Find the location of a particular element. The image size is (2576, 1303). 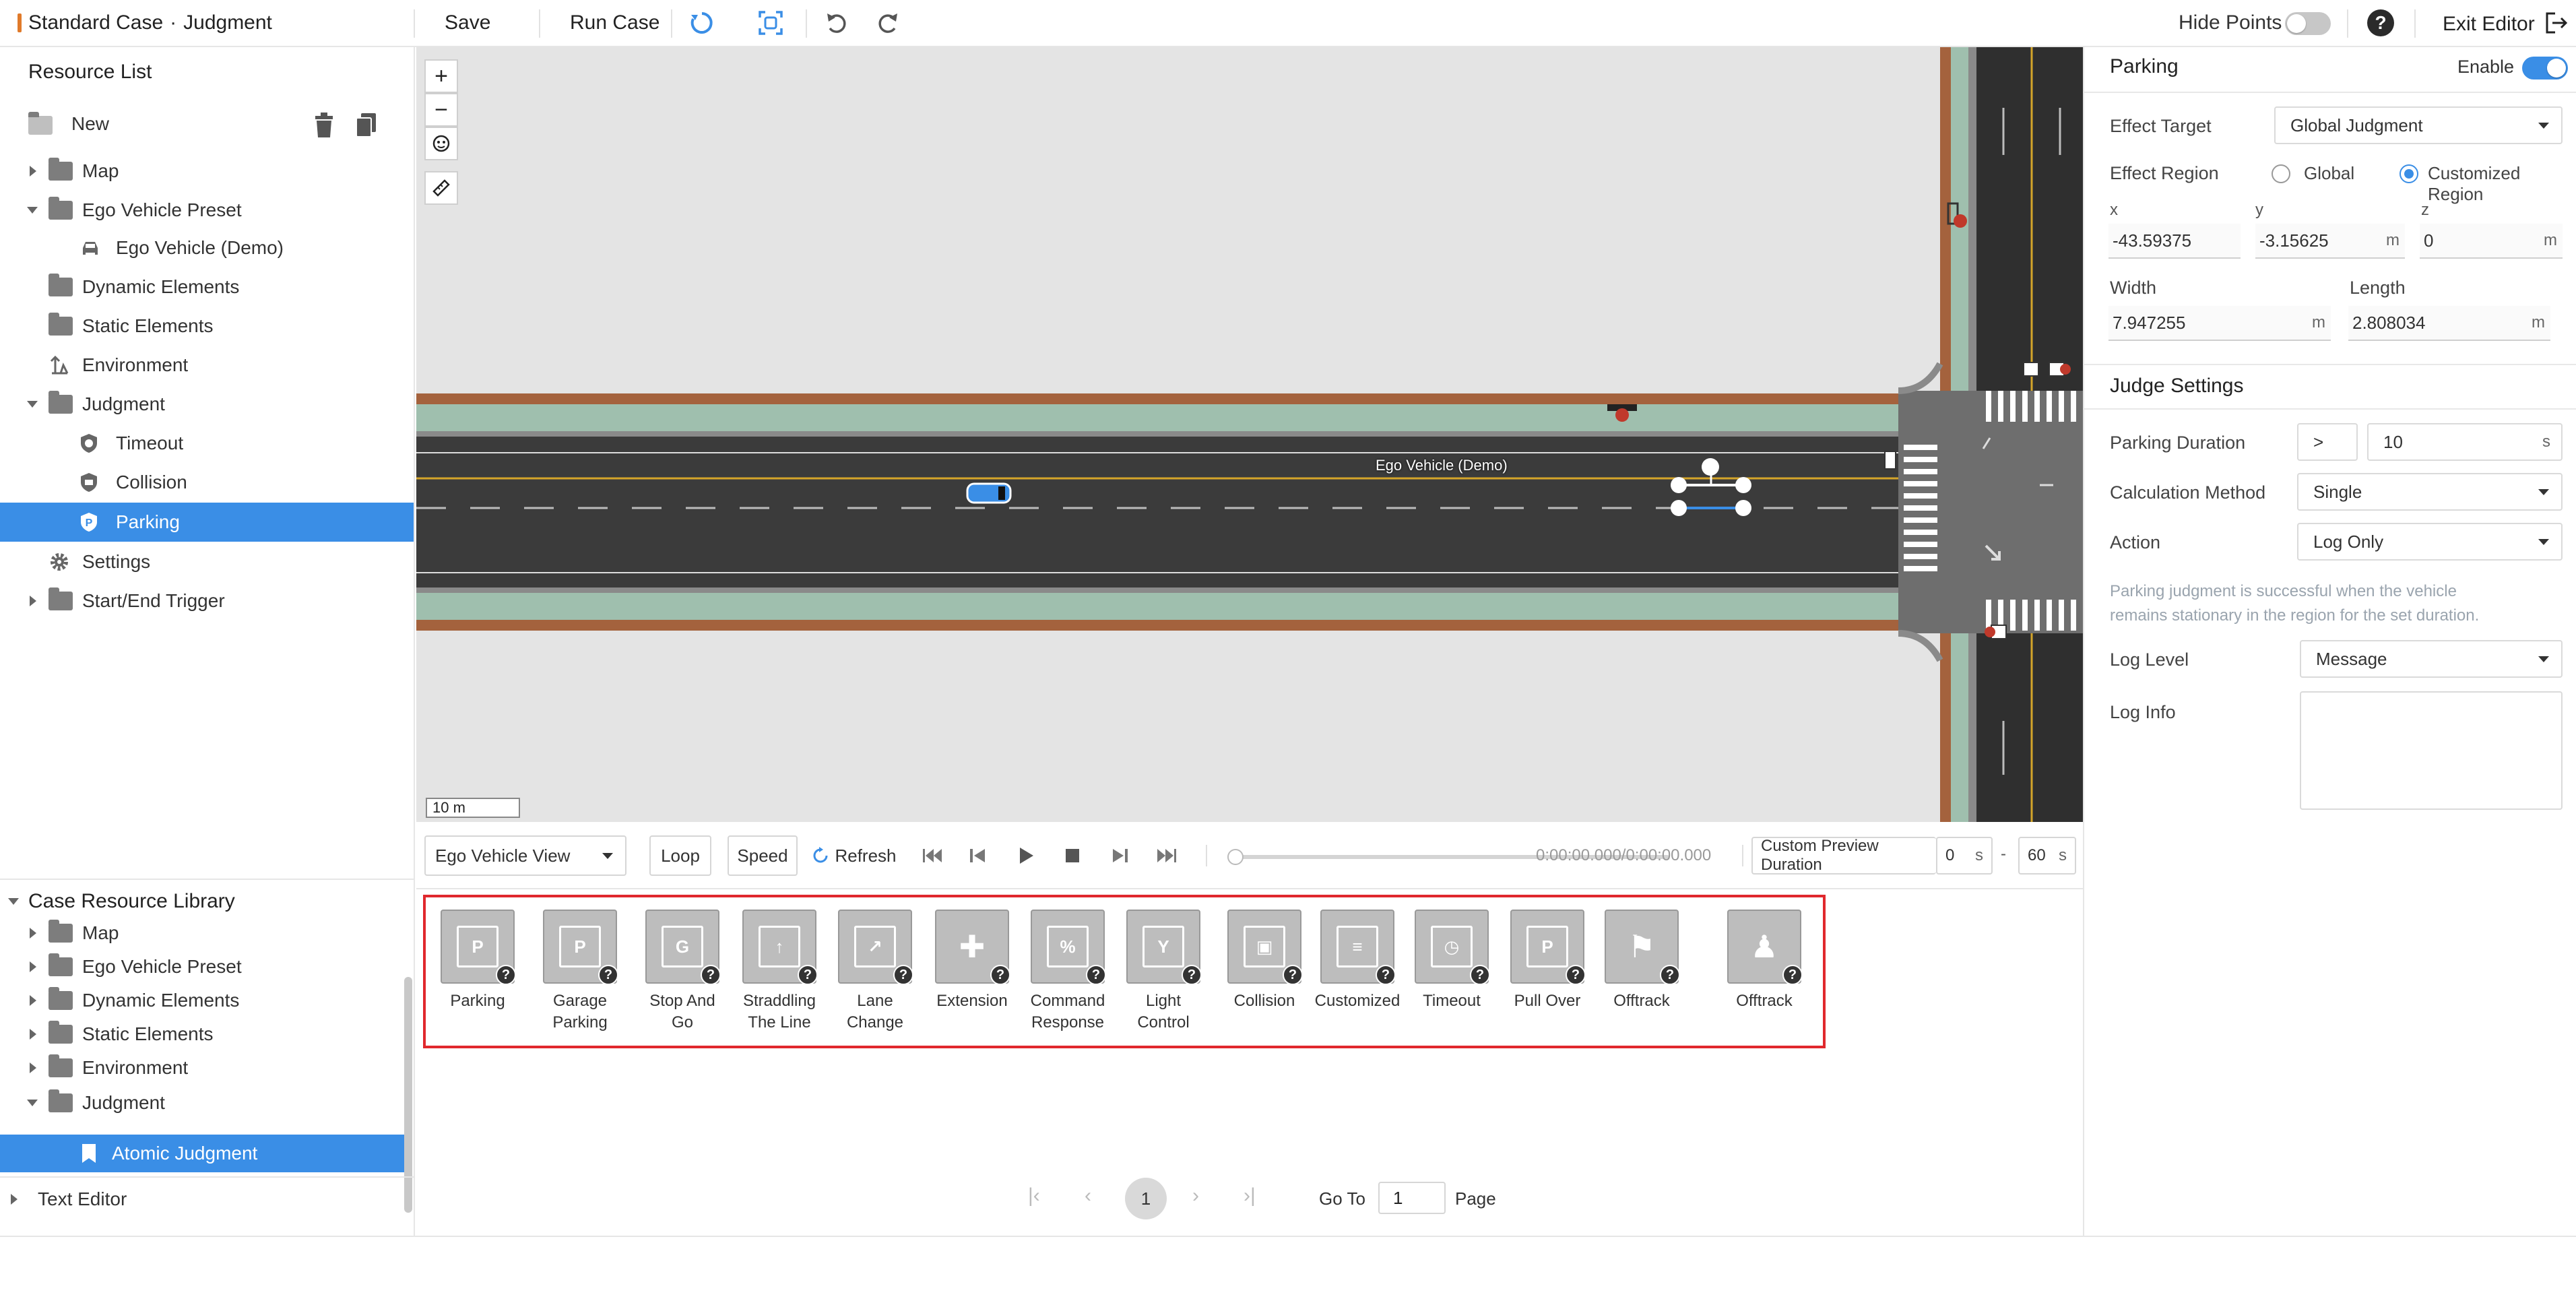

zoom-in-button: + is located at coordinates (441, 76).